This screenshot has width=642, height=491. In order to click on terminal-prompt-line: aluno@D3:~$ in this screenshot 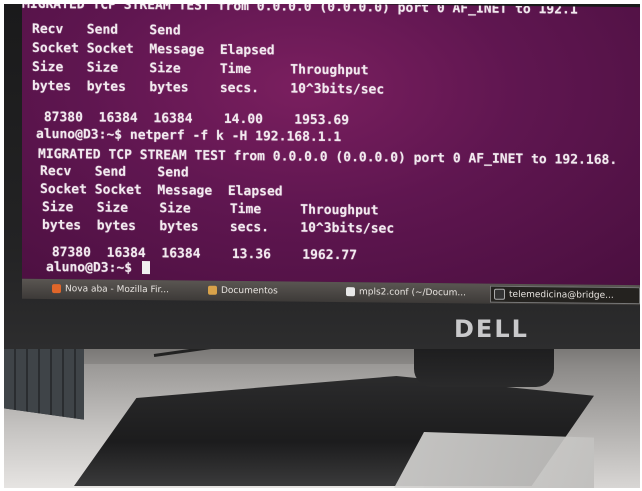, I will do `click(98, 268)`.